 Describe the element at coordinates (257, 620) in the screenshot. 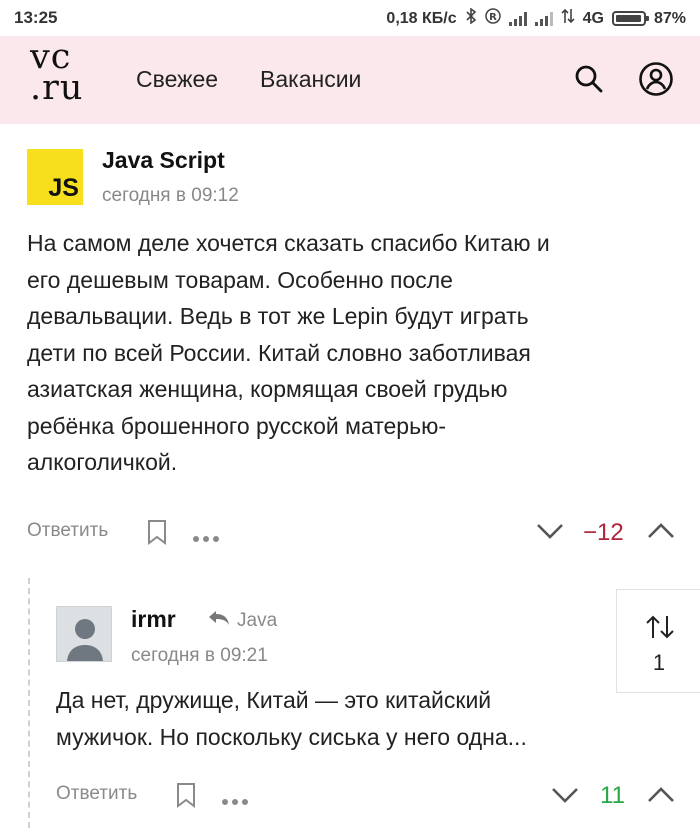

I see `reply-to-name: Java` at that location.